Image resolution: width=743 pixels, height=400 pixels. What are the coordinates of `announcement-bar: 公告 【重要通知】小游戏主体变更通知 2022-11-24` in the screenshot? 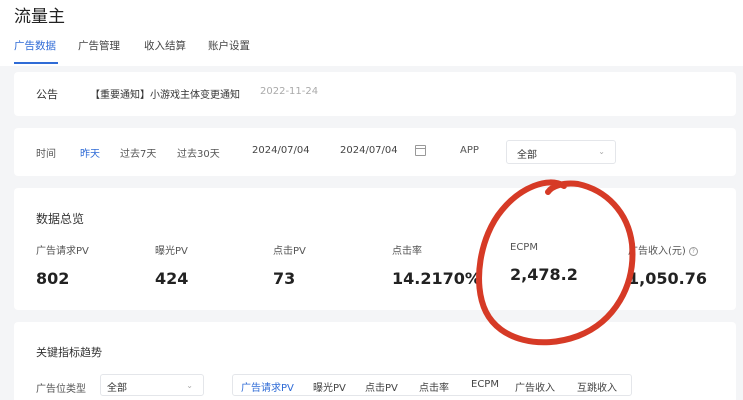 It's located at (375, 94).